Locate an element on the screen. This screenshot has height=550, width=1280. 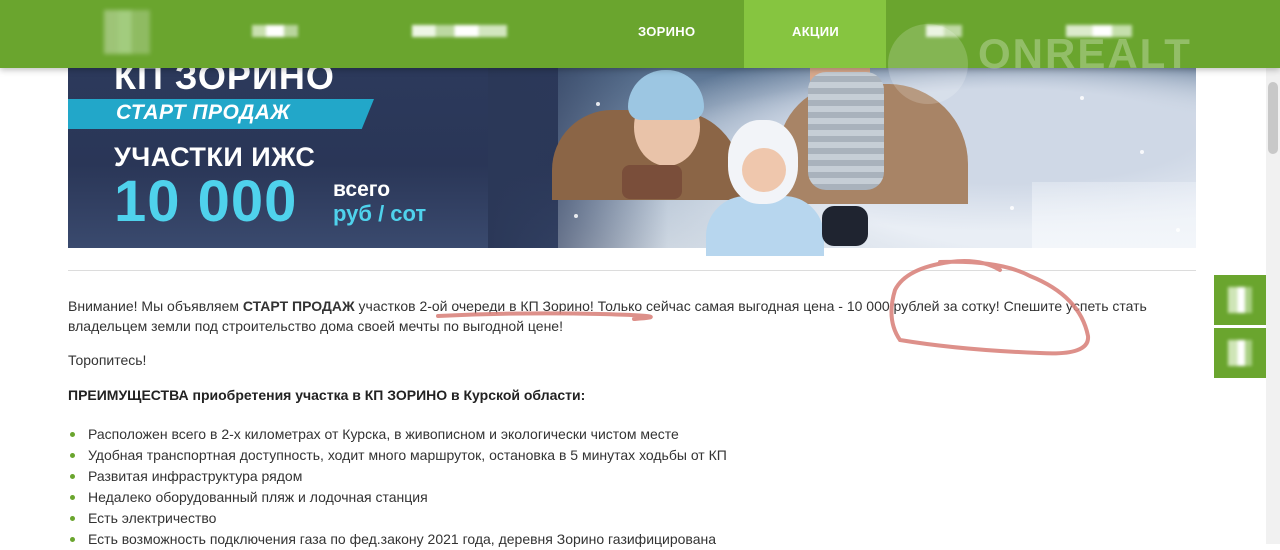
man-glove is located at coordinates (845, 226).